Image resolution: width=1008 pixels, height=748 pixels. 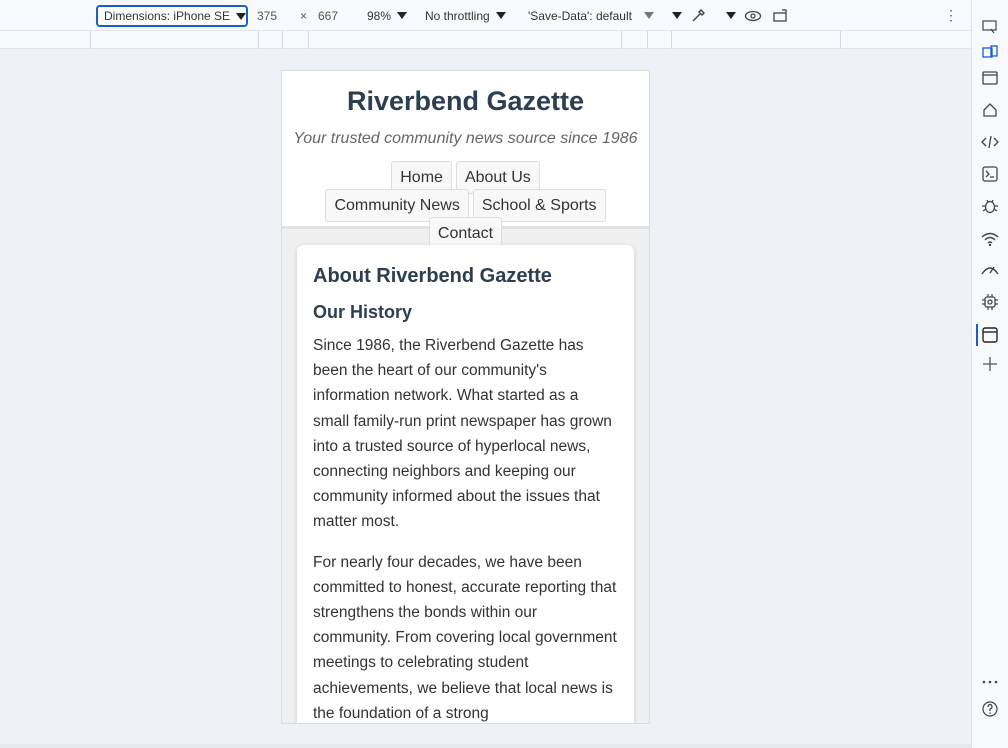 I want to click on devtools-sidebar, so click(x=989, y=374).